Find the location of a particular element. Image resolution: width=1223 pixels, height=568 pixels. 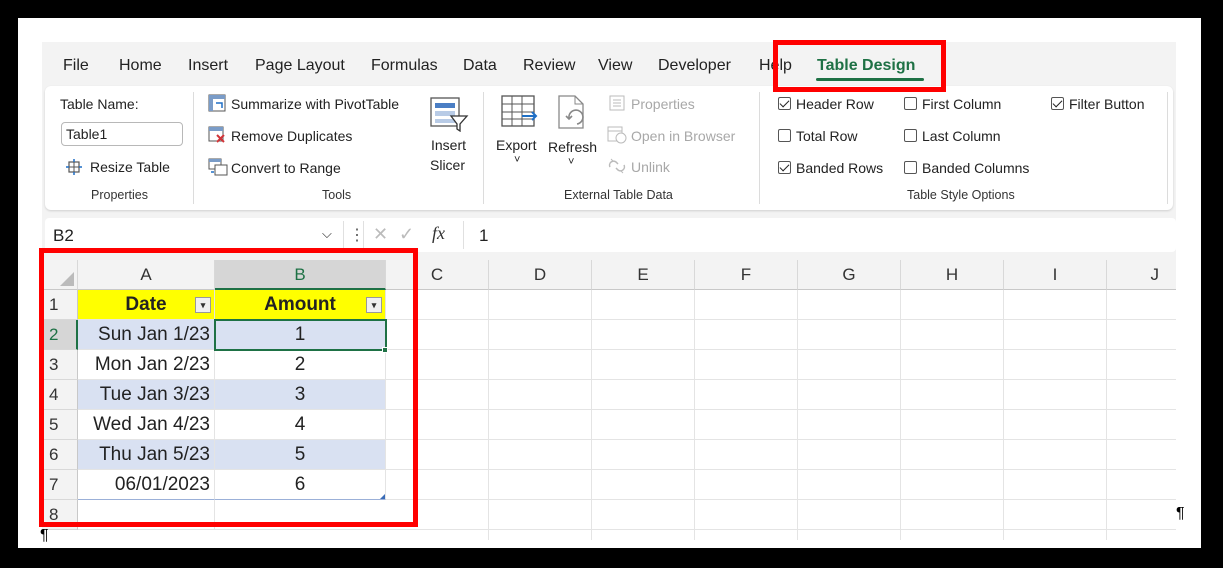

table-resize-handle is located at coordinates (382, 496).